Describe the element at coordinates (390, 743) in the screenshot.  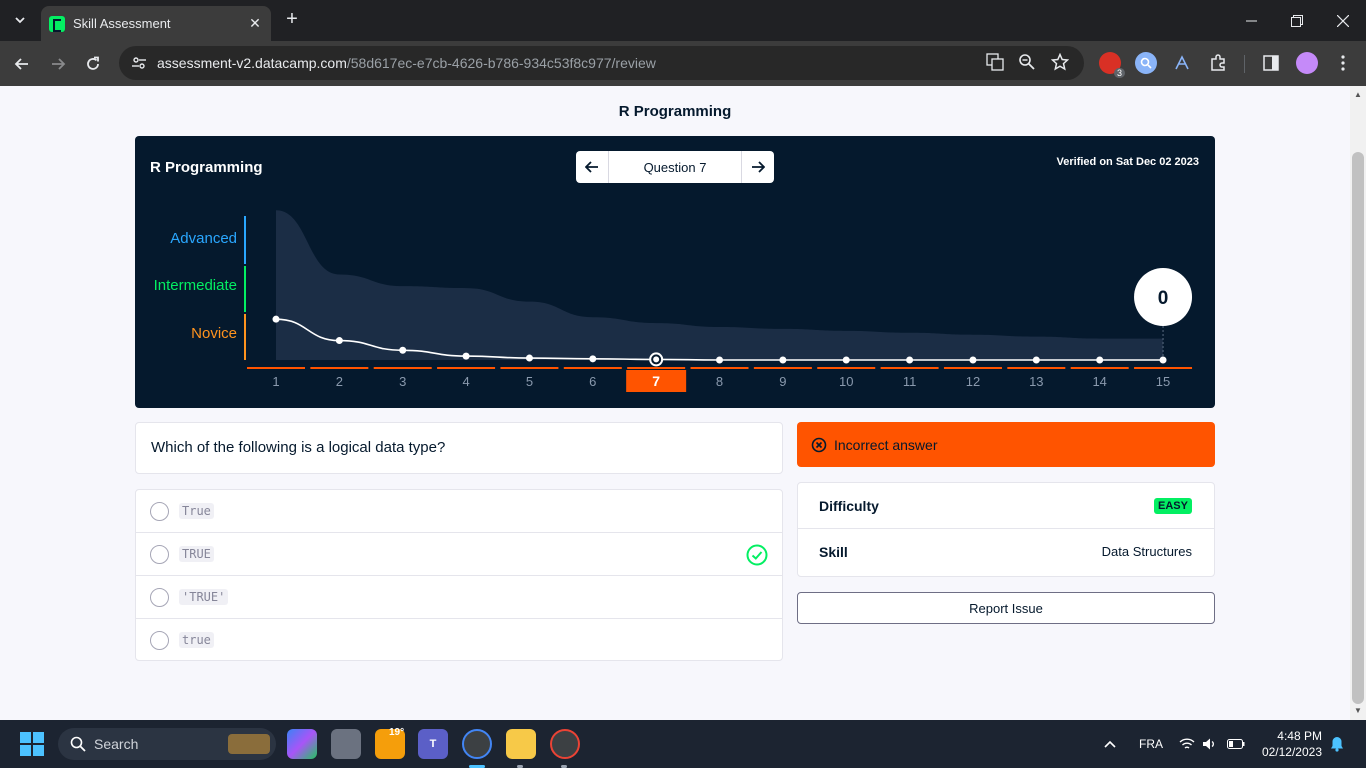
I see `weather-widget-icon: 19°` at that location.